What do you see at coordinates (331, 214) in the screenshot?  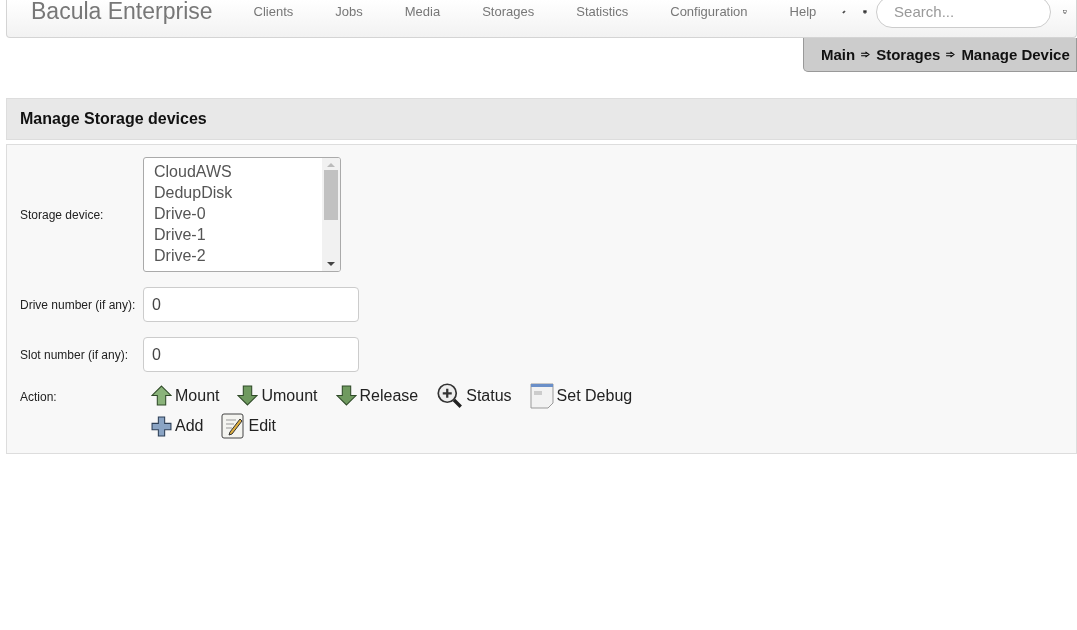 I see `scrollbar` at bounding box center [331, 214].